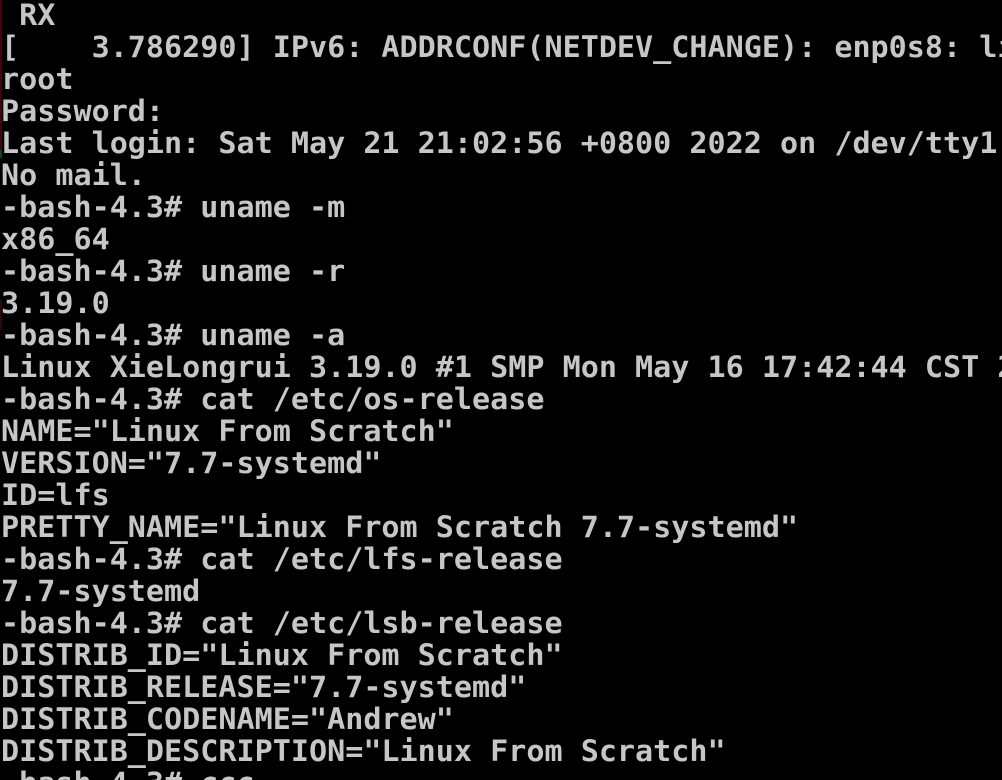 The width and height of the screenshot is (1002, 780). I want to click on console-line: 7.7-systemd, so click(101, 591).